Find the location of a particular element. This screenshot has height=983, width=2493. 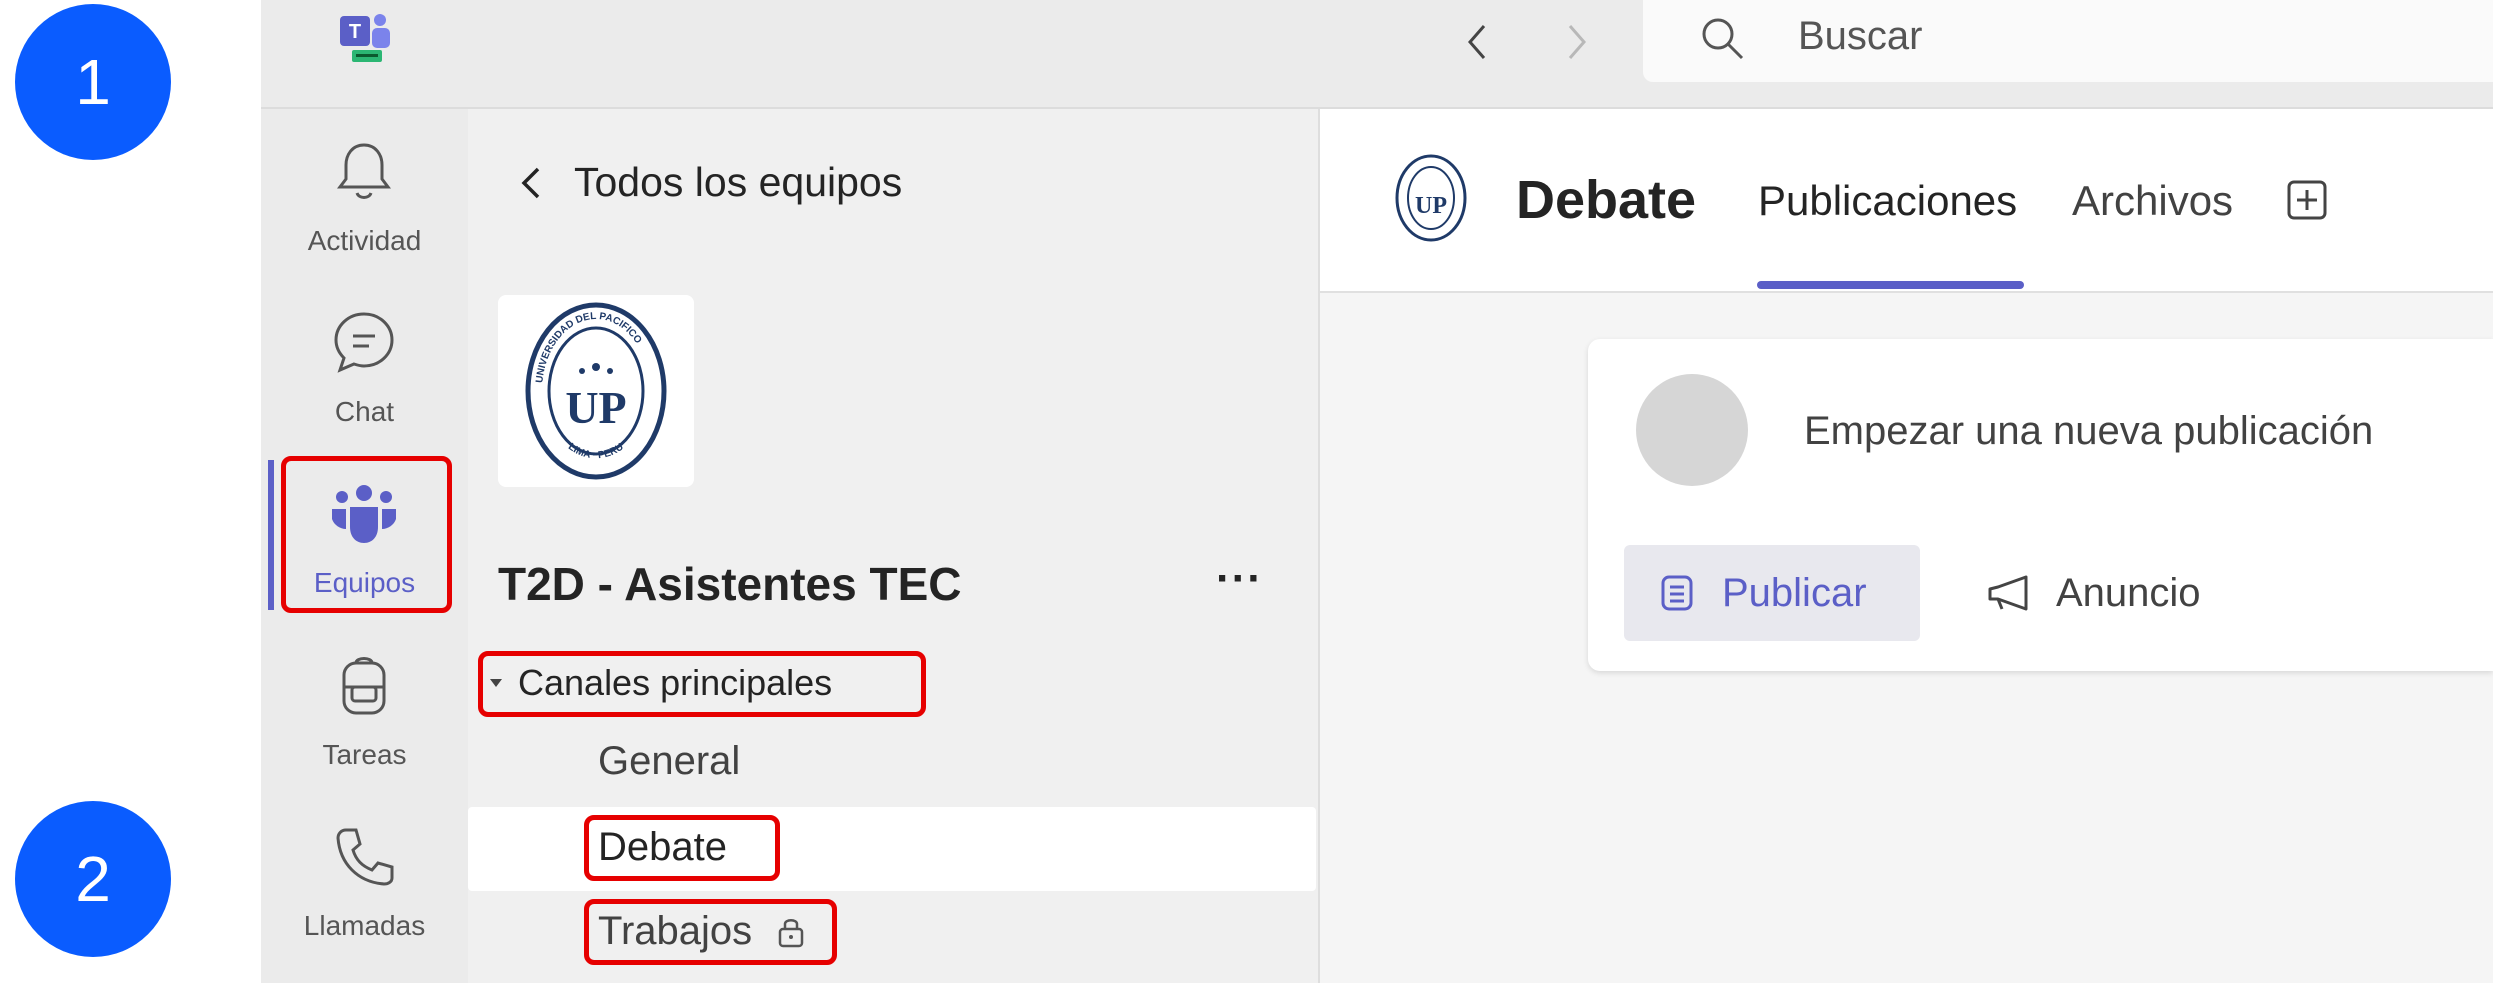

announcement-label: Anuncio is located at coordinates (2128, 592).